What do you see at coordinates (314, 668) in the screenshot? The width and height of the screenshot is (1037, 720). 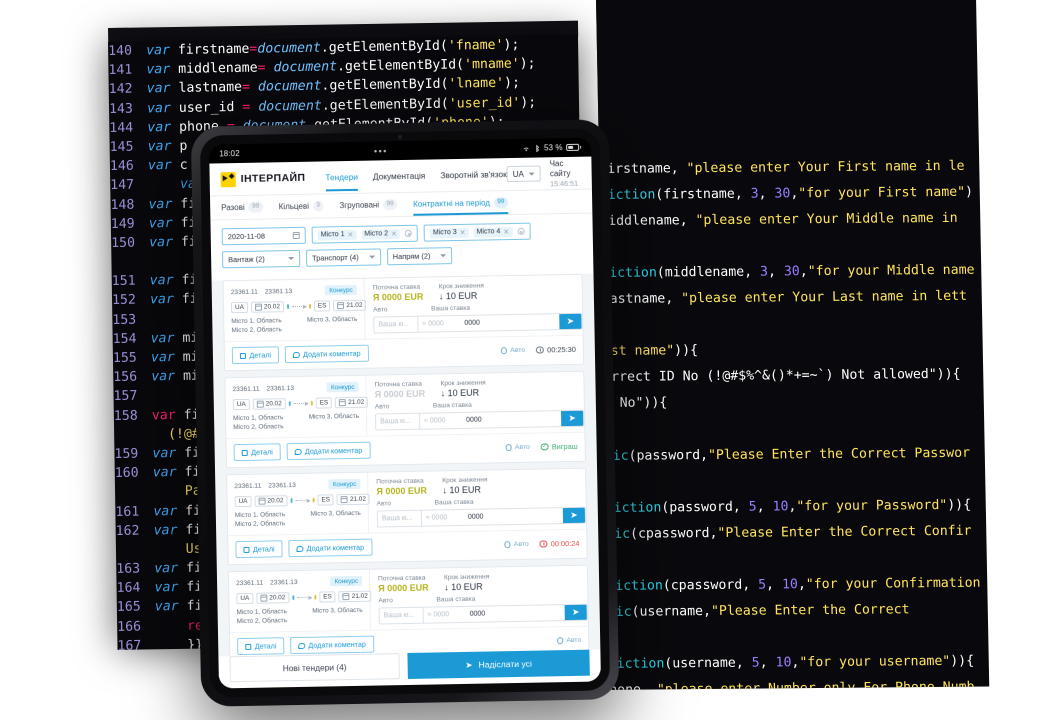 I see `new-tenders-button: Нові тендери (4)` at bounding box center [314, 668].